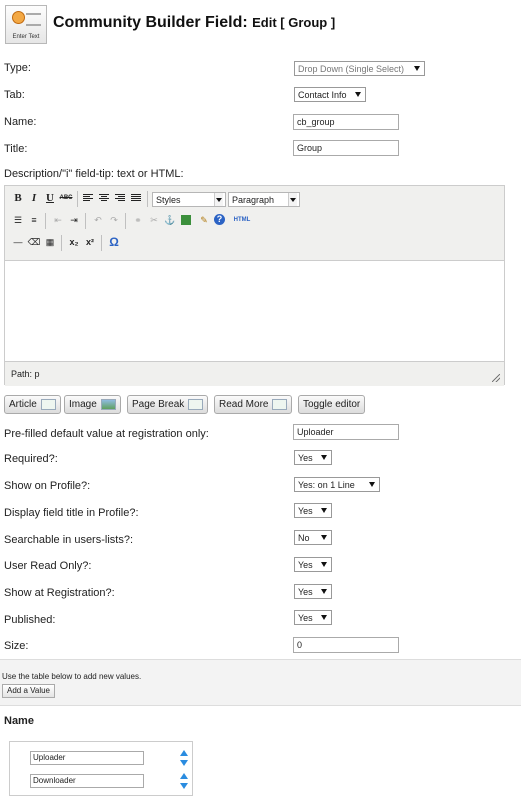 The height and width of the screenshot is (800, 521). I want to click on published-select: Yes, so click(313, 617).